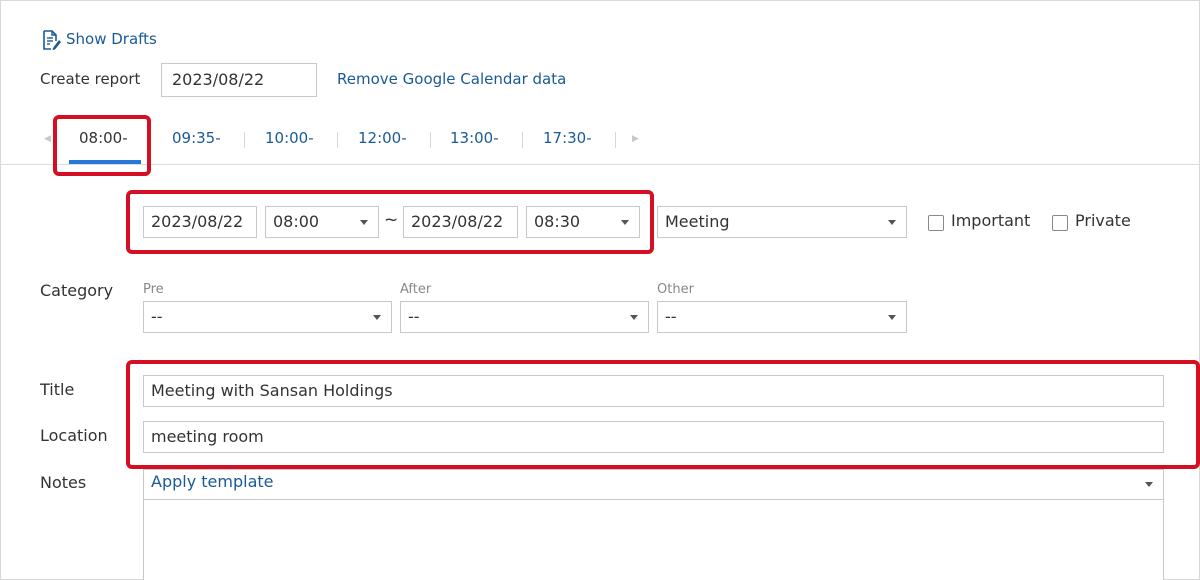  Describe the element at coordinates (196, 138) in the screenshot. I see `tab-0935: 09:35-` at that location.